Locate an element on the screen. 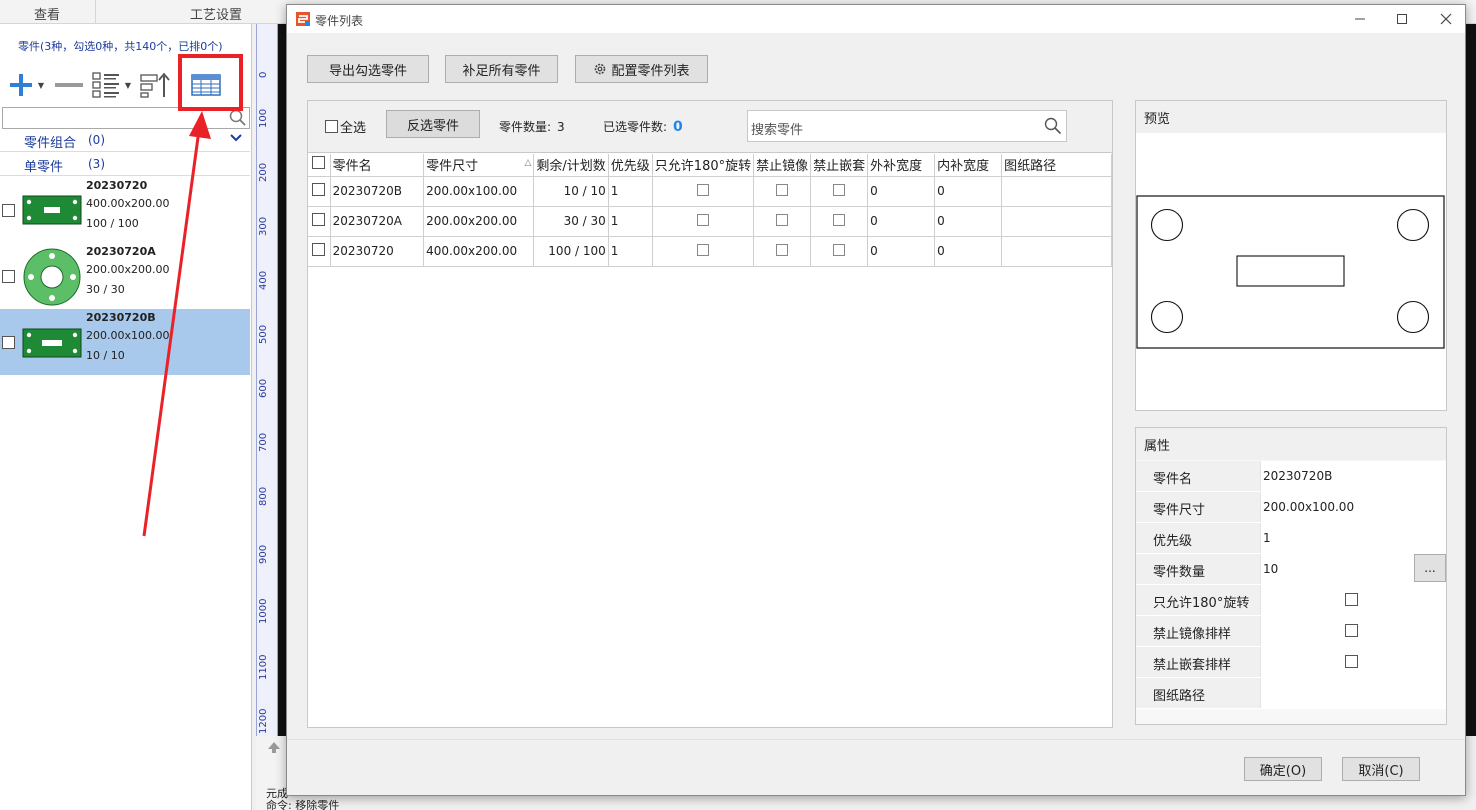 The height and width of the screenshot is (810, 1476). header-checkbox-cell is located at coordinates (319, 165).